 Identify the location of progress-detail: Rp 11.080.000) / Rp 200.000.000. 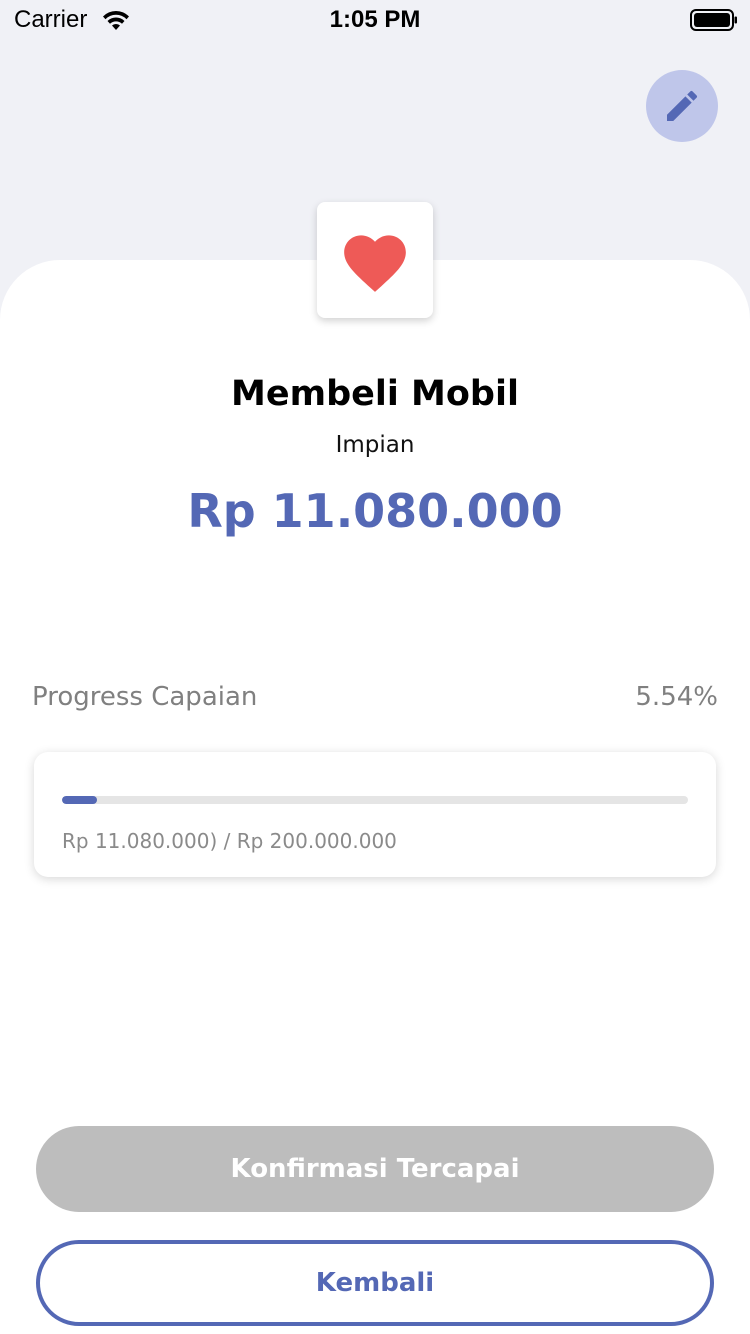
(229, 841).